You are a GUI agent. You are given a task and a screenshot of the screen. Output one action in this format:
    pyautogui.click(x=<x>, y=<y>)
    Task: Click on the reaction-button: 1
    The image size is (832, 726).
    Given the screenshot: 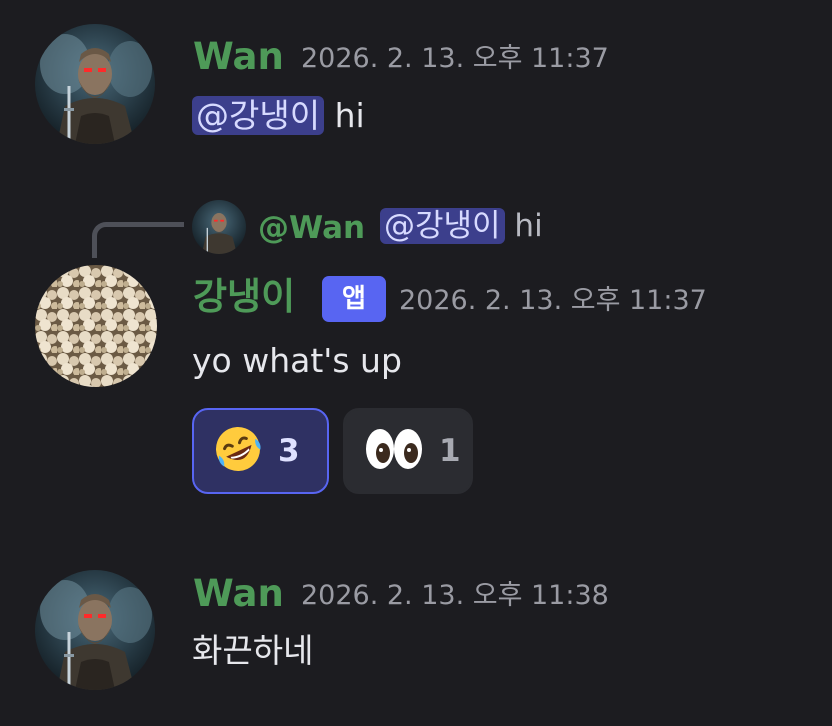 What is the action you would take?
    pyautogui.click(x=408, y=451)
    